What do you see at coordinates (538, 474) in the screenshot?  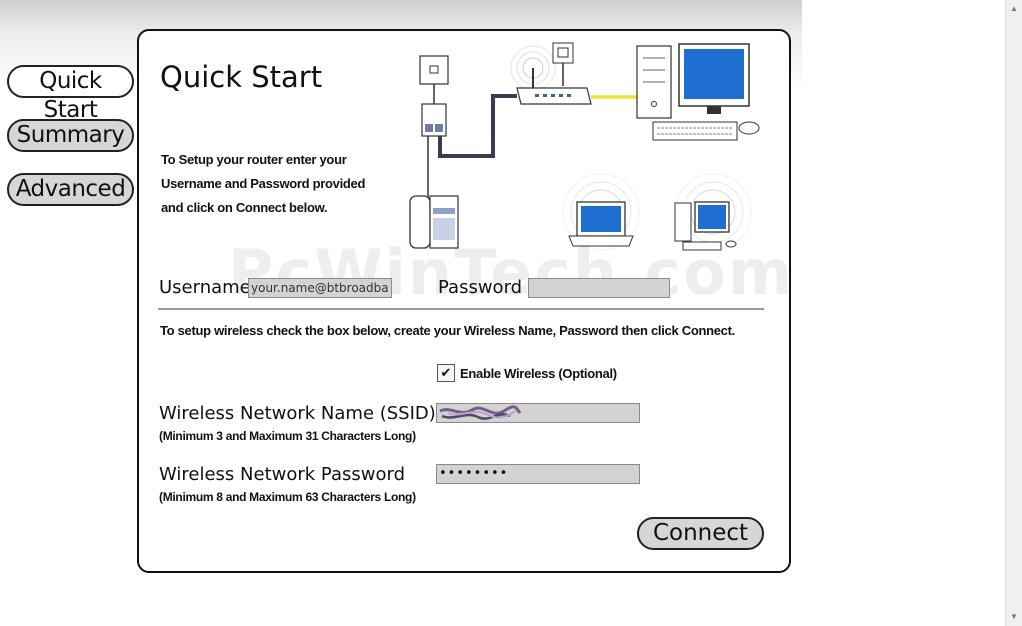 I see `wireless-password-input: ••••••••` at bounding box center [538, 474].